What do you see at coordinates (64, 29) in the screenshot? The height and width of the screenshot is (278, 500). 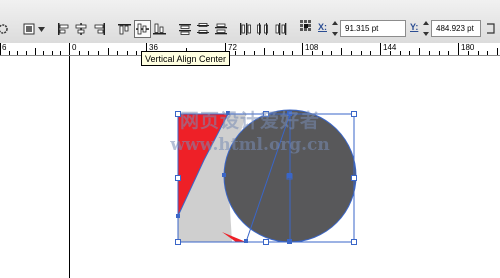 I see `horizontal-align-left-button` at bounding box center [64, 29].